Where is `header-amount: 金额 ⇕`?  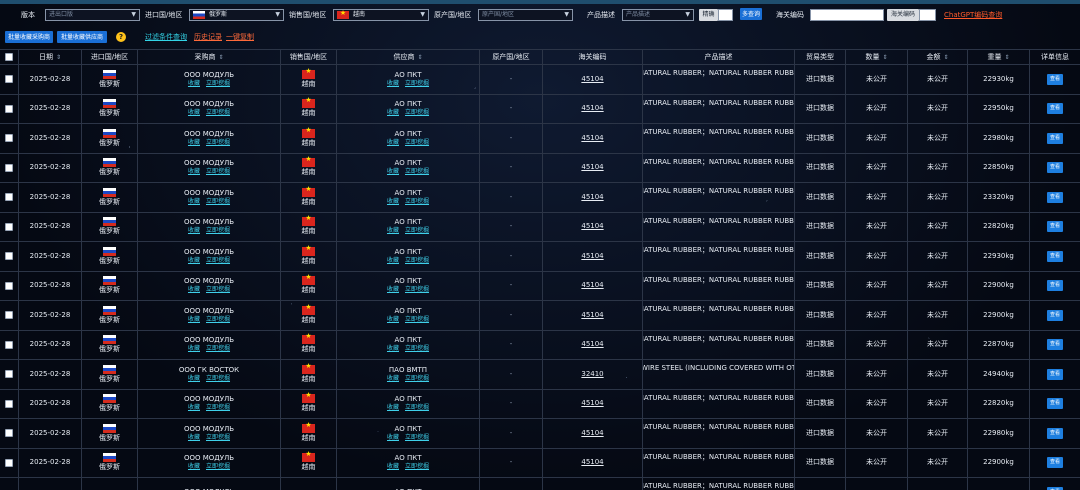
header-amount: 金额 ⇕ is located at coordinates (938, 57).